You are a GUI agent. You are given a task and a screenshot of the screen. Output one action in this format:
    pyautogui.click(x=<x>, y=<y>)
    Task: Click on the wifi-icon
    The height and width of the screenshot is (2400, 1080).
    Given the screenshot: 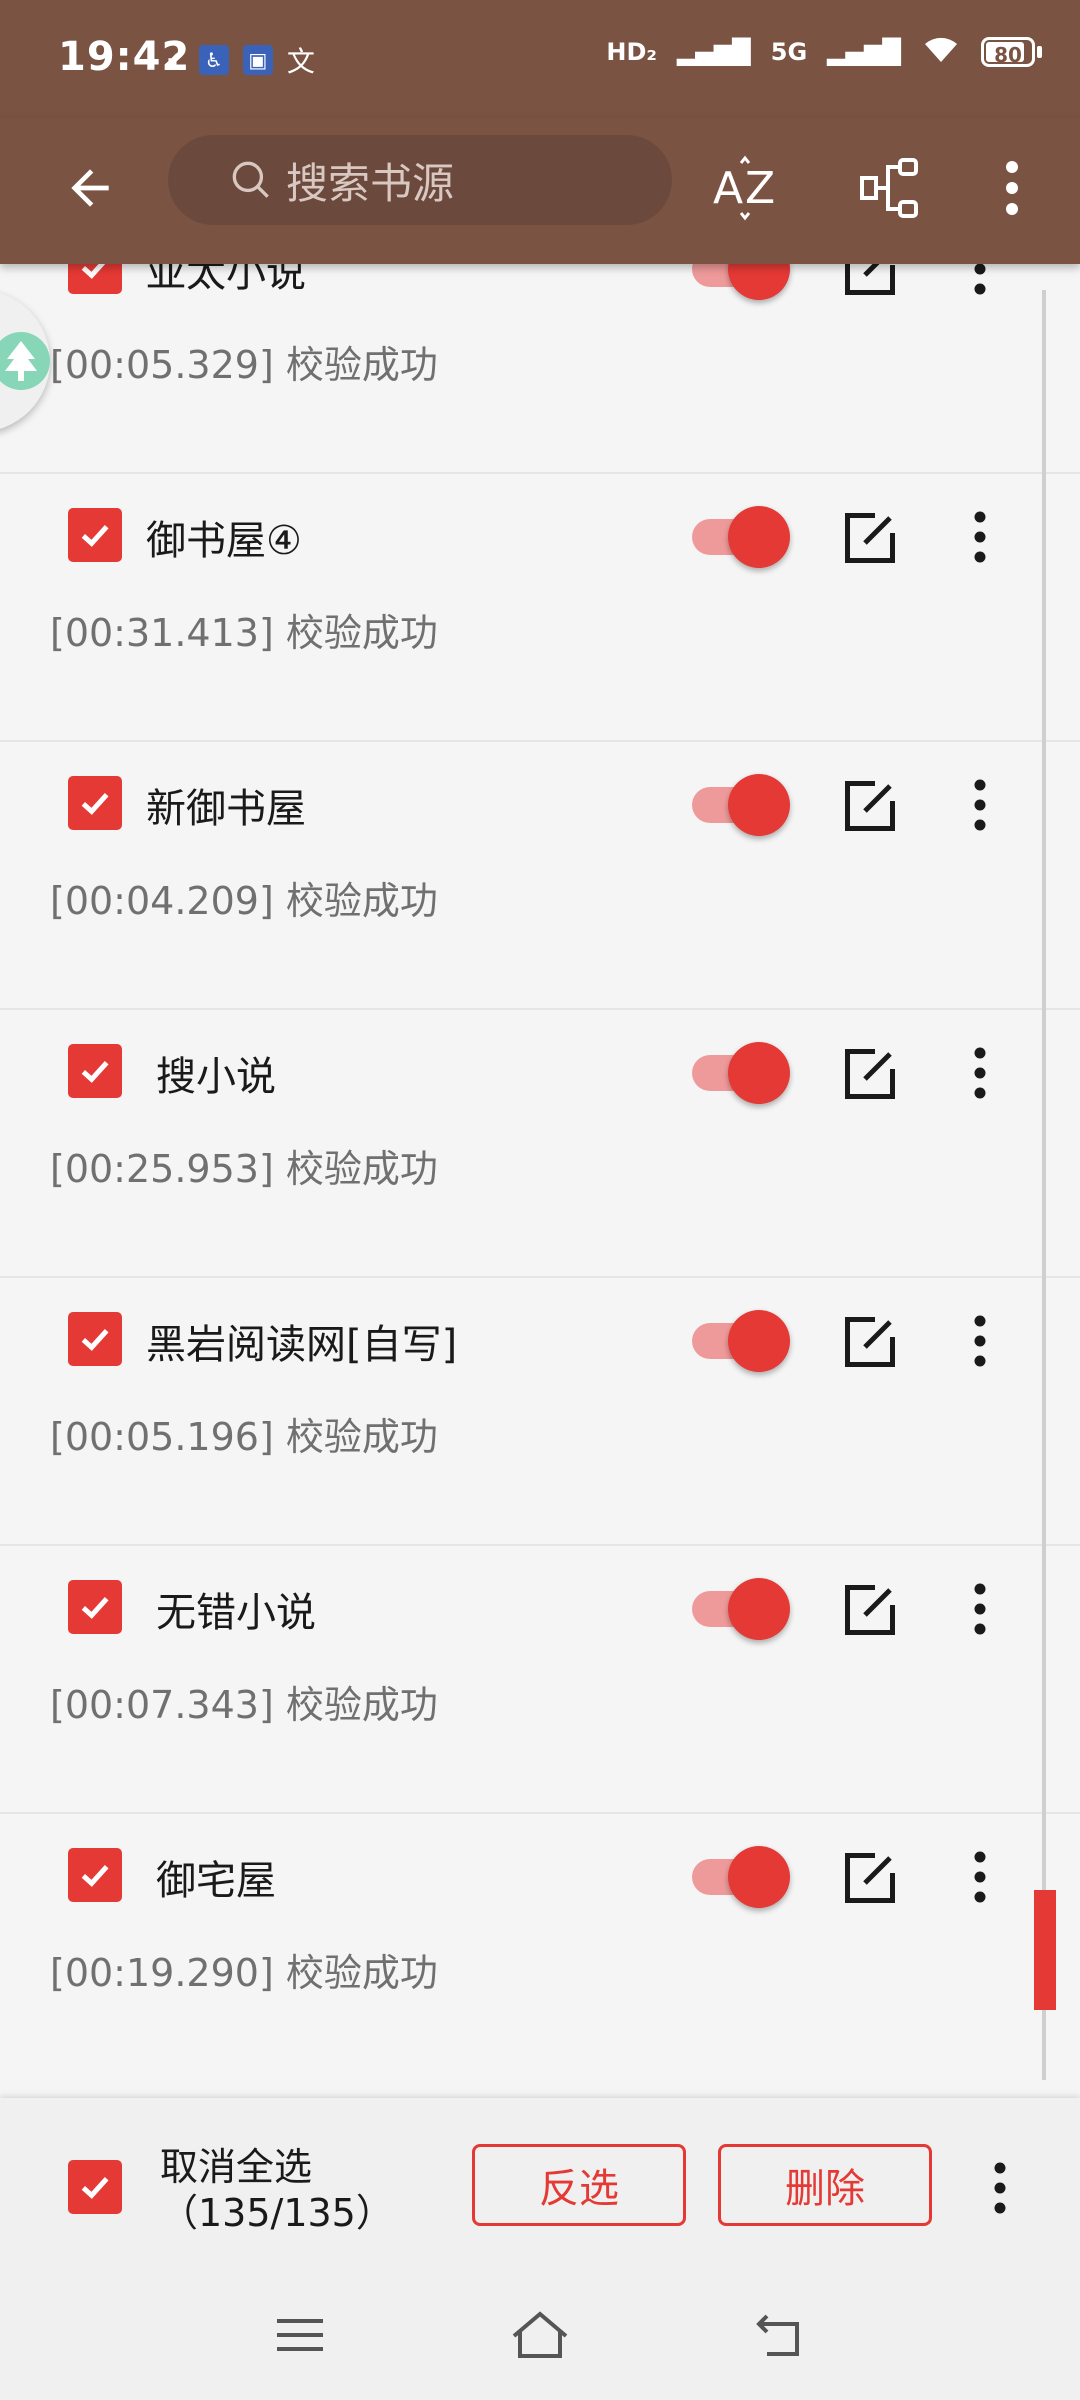 What is the action you would take?
    pyautogui.click(x=941, y=52)
    